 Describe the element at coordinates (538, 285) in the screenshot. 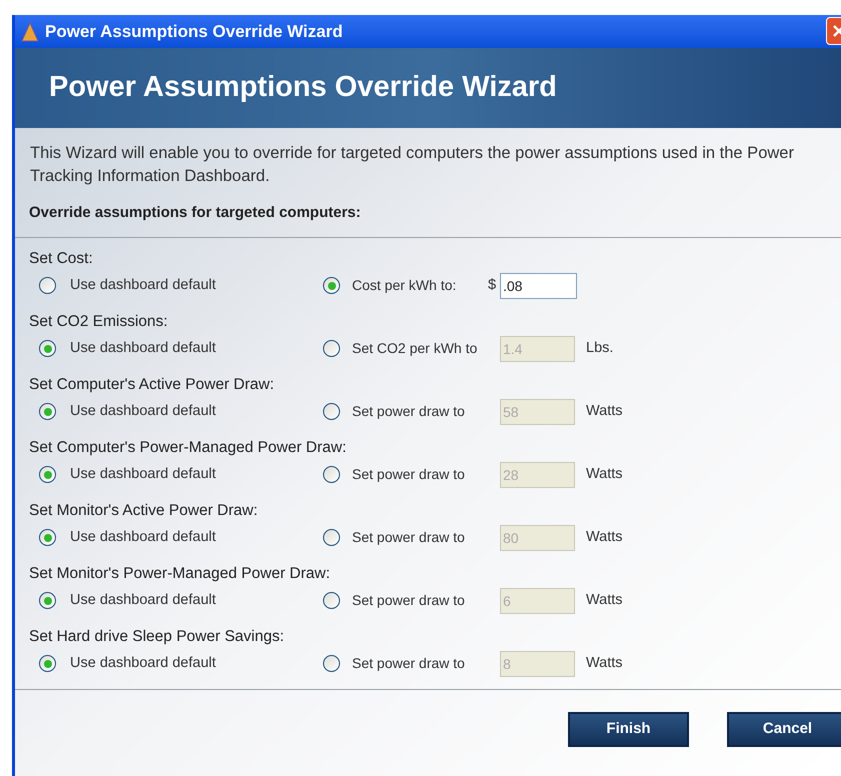

I see `value-field: .08` at that location.